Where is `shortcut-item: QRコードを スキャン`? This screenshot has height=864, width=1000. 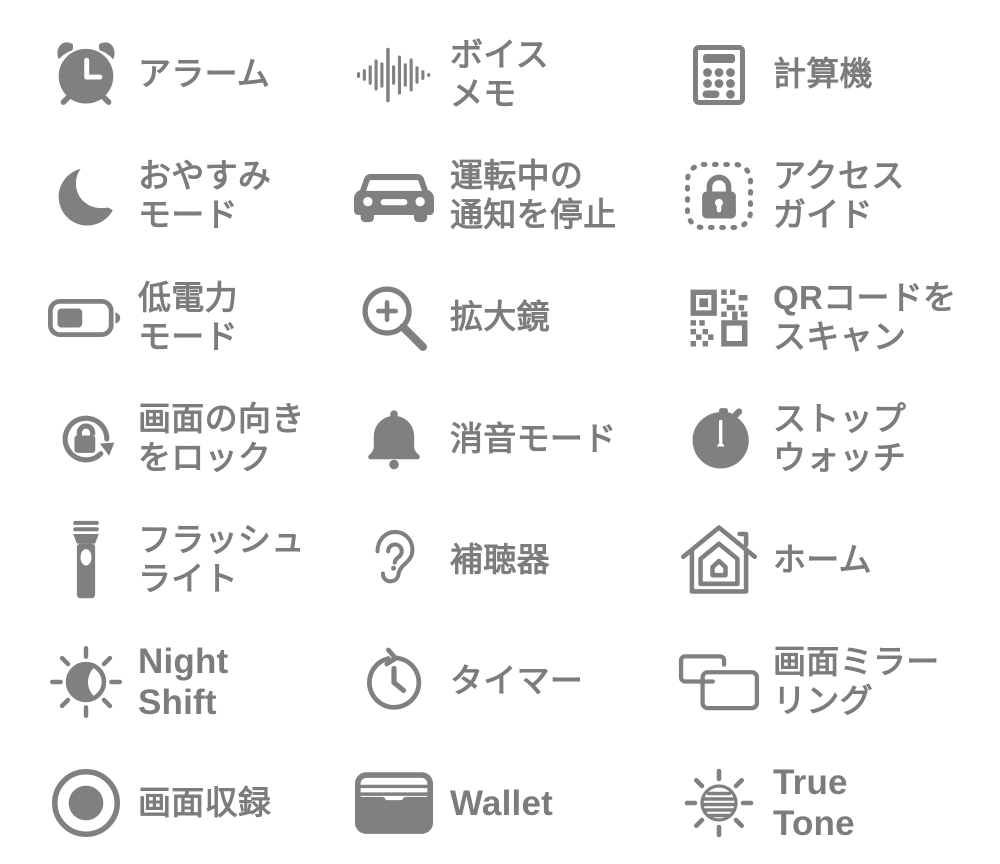
shortcut-item: QRコードを スキャン is located at coordinates (833, 317).